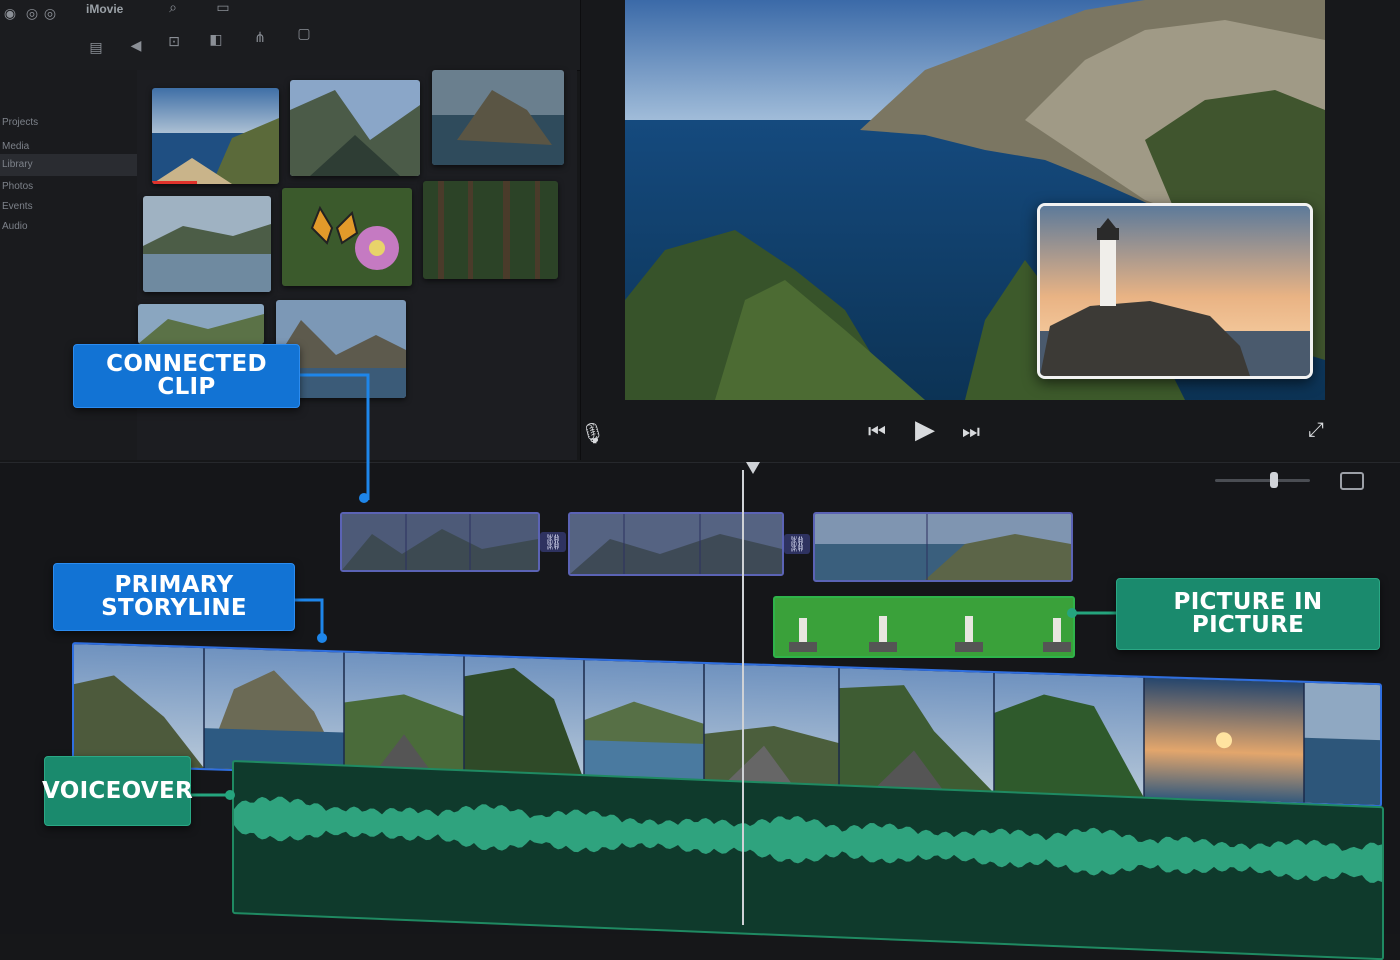 The width and height of the screenshot is (1400, 960). I want to click on callout-voiceover: VOICEOVER, so click(117, 791).